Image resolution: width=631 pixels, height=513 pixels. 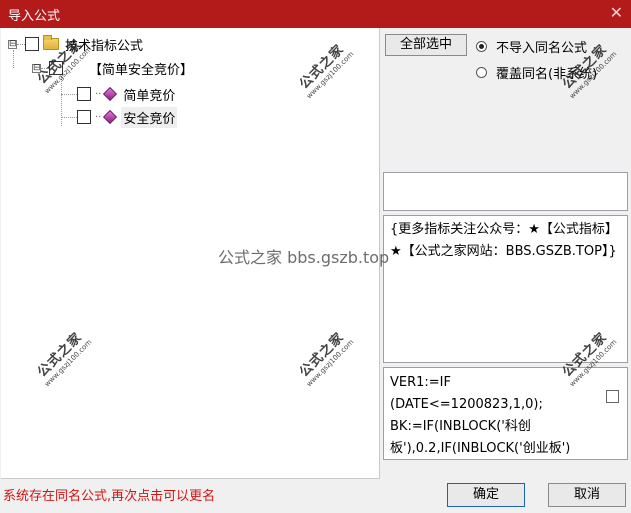 I want to click on radio-selected-icon, so click(x=481, y=46).